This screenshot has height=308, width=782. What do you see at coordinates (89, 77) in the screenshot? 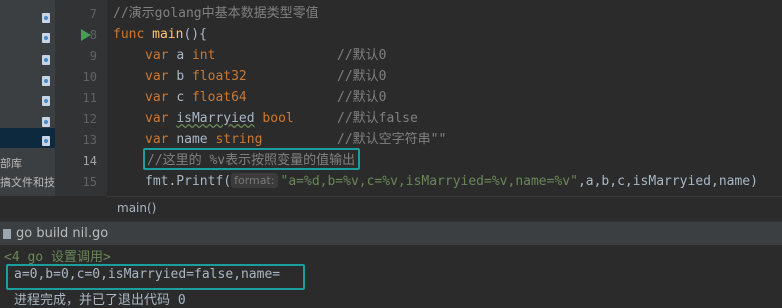
I see `line-number: 10` at bounding box center [89, 77].